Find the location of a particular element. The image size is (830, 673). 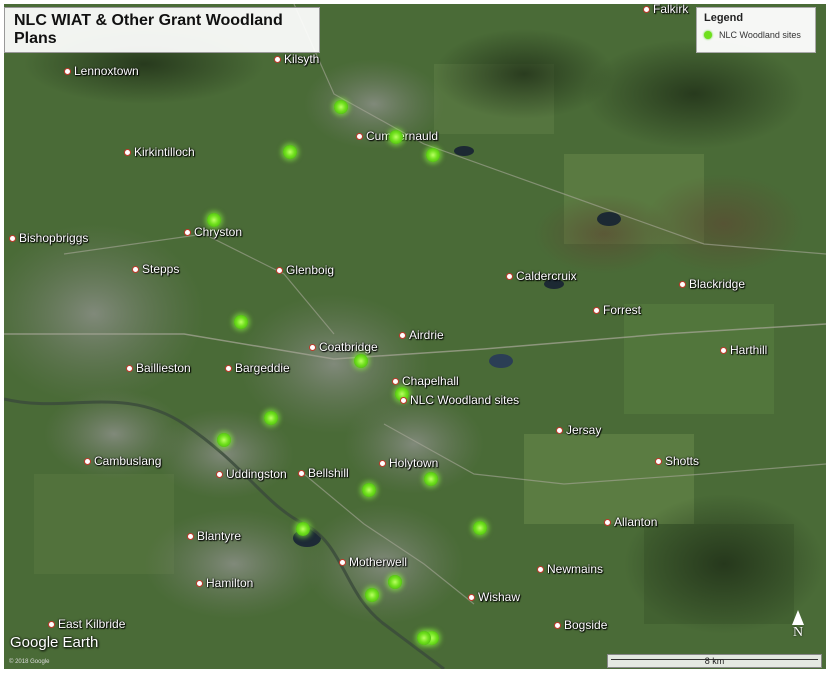

place-label-motherwell: Motherwell is located at coordinates (373, 562).